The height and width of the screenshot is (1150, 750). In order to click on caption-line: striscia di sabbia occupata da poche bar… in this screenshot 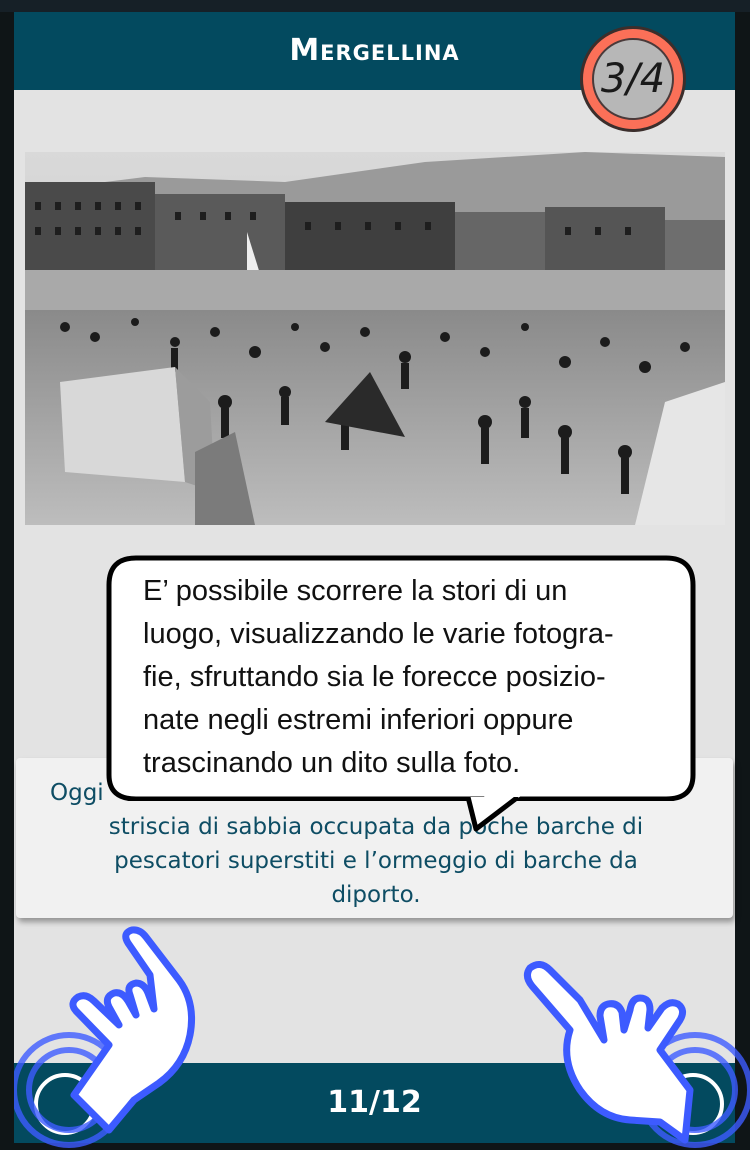, I will do `click(376, 827)`.